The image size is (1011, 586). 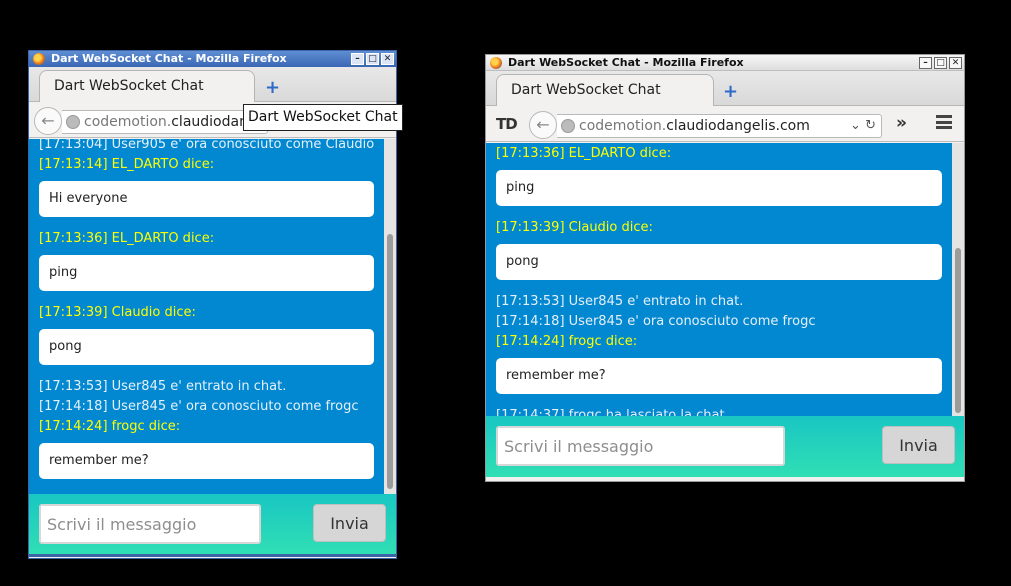 I want to click on chevron-down-icon: ⌄, so click(x=855, y=125).